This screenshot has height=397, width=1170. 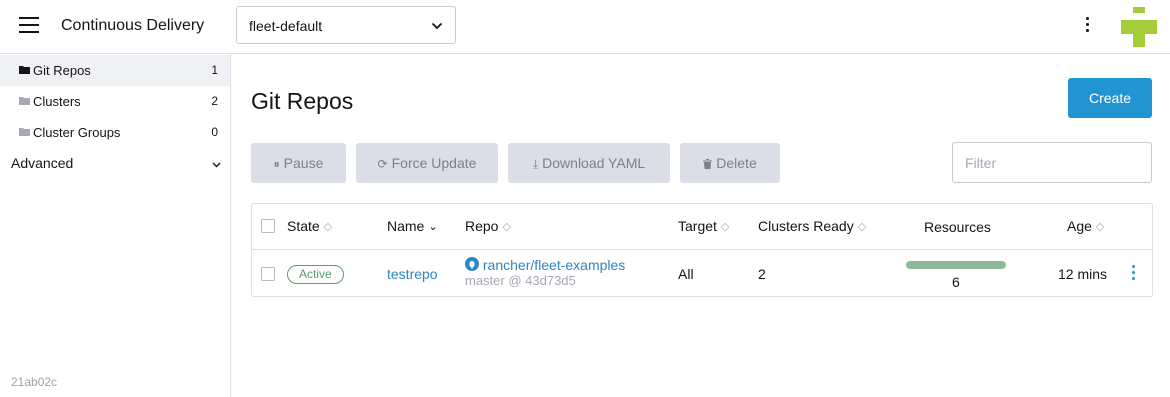 What do you see at coordinates (382, 164) in the screenshot?
I see `refresh-icon: ⟳` at bounding box center [382, 164].